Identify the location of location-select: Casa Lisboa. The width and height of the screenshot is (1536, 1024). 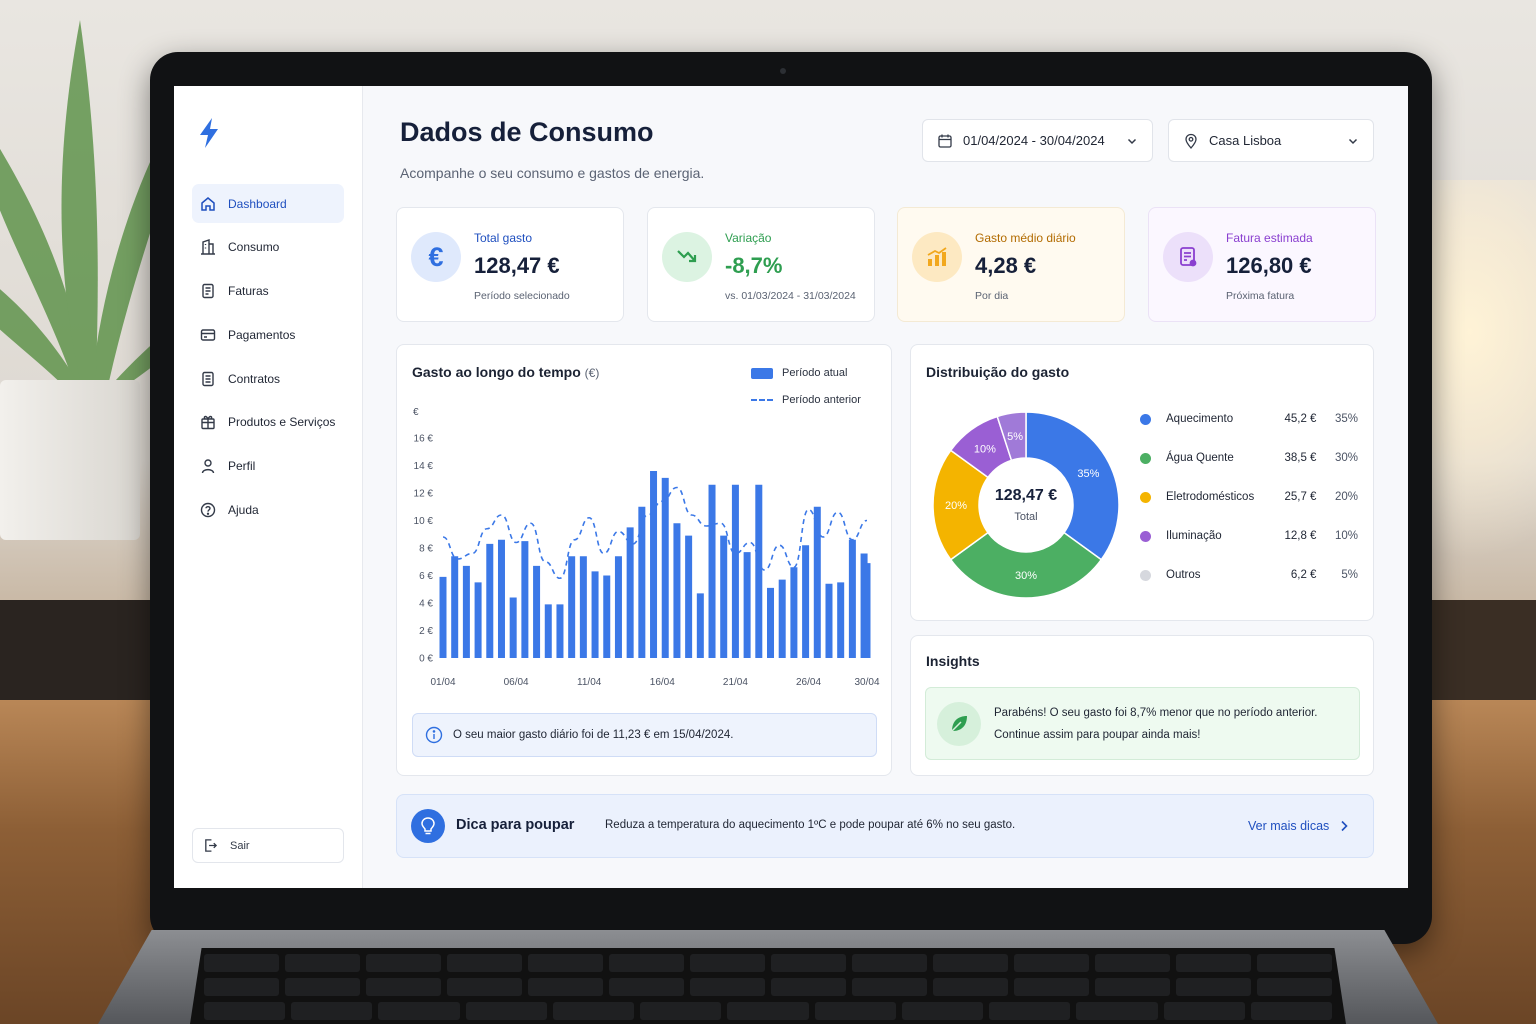
(1271, 140).